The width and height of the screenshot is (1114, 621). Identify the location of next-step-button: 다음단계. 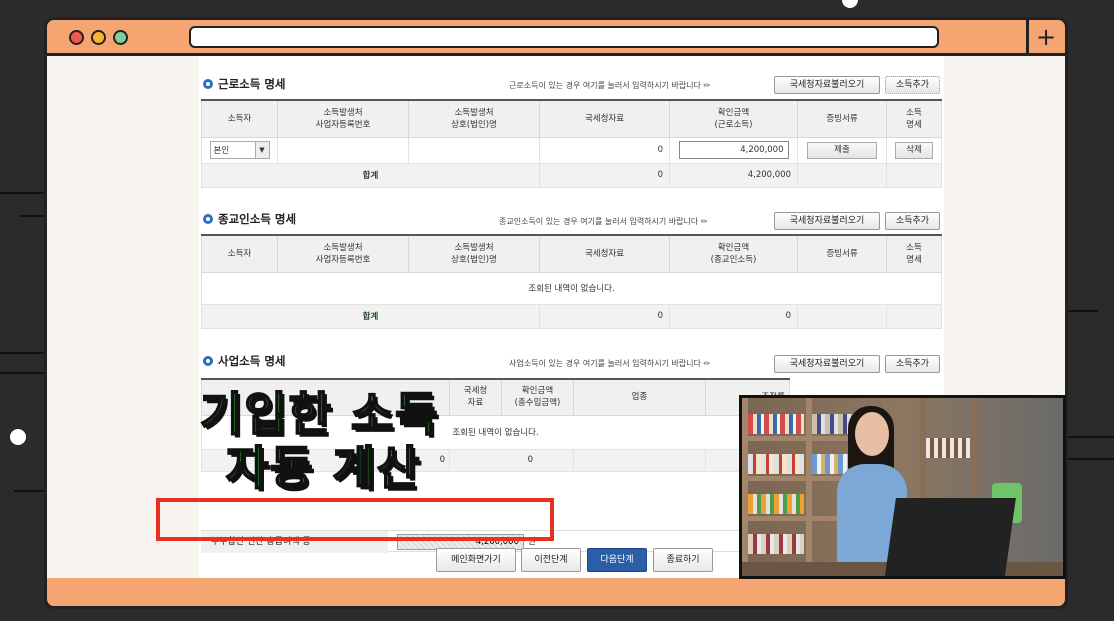
(617, 560).